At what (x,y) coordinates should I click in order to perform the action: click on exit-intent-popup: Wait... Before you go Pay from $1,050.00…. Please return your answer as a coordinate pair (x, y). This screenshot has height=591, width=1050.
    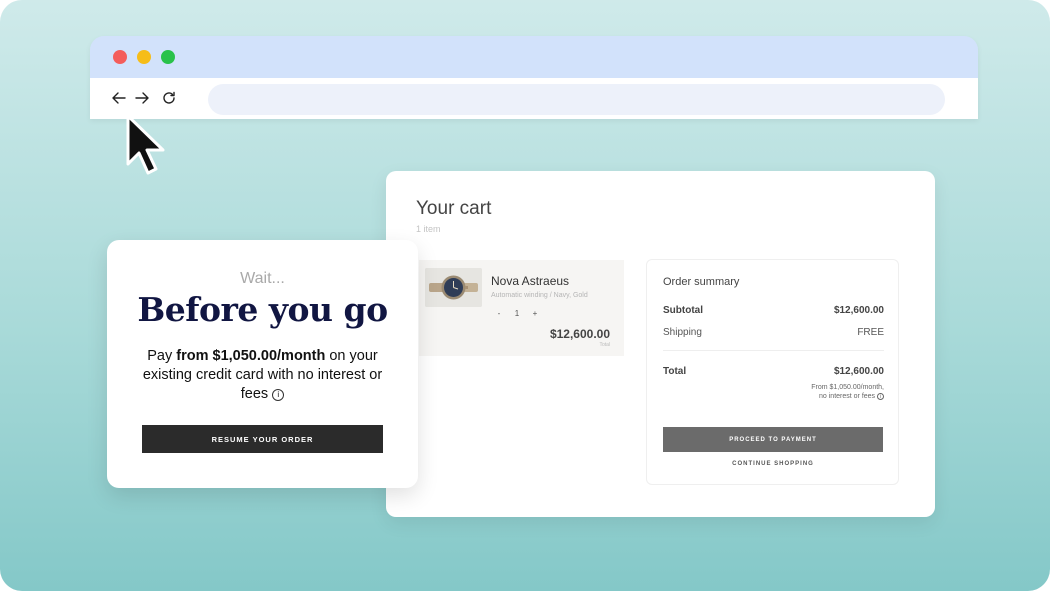
    Looking at the image, I should click on (262, 364).